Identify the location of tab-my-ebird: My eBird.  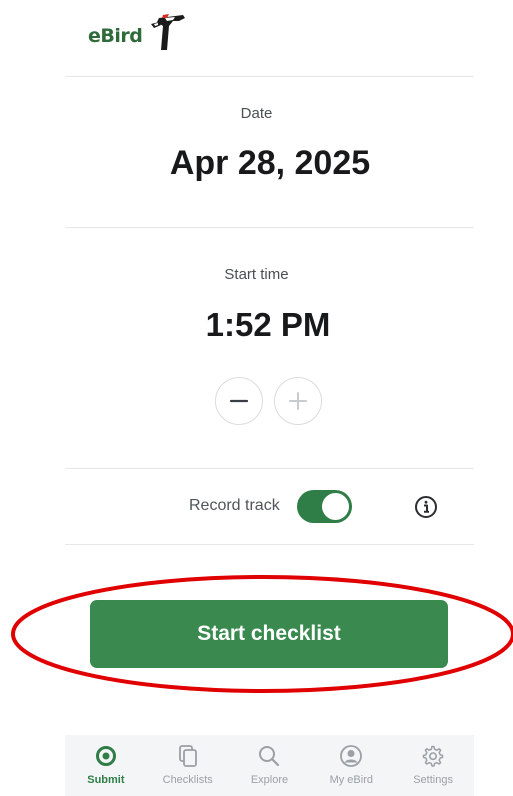
(351, 765).